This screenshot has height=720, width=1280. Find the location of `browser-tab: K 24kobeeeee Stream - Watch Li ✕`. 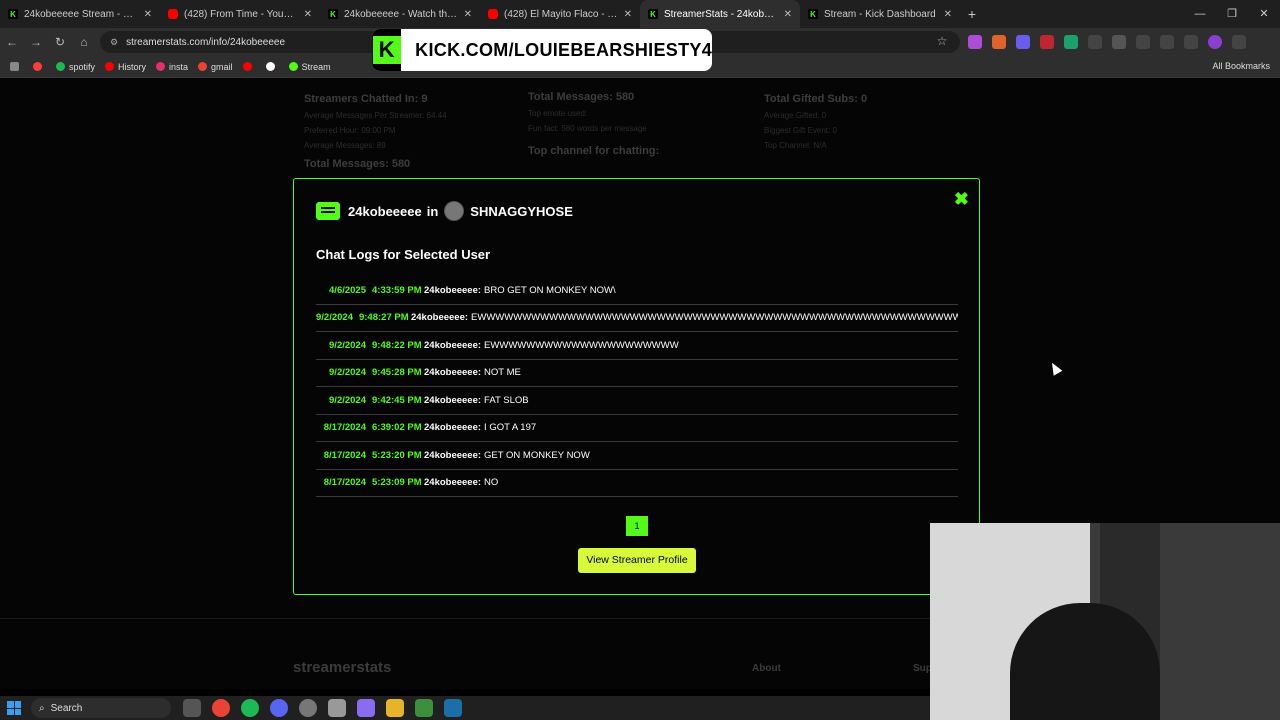

browser-tab: K 24kobeeeee Stream - Watch Li ✕ is located at coordinates (80, 14).